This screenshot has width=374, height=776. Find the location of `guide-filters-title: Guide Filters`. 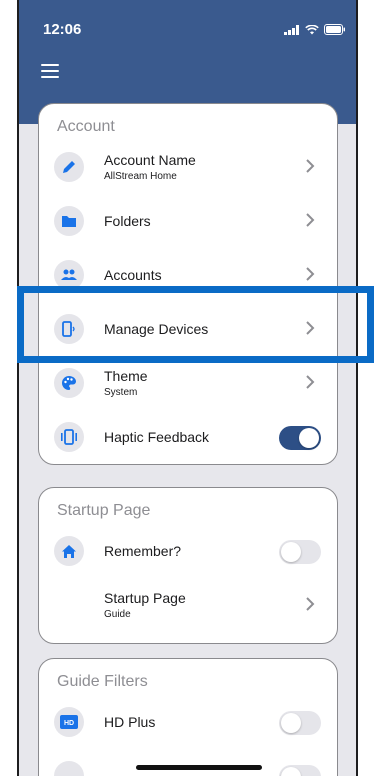

guide-filters-title: Guide Filters is located at coordinates (102, 681).